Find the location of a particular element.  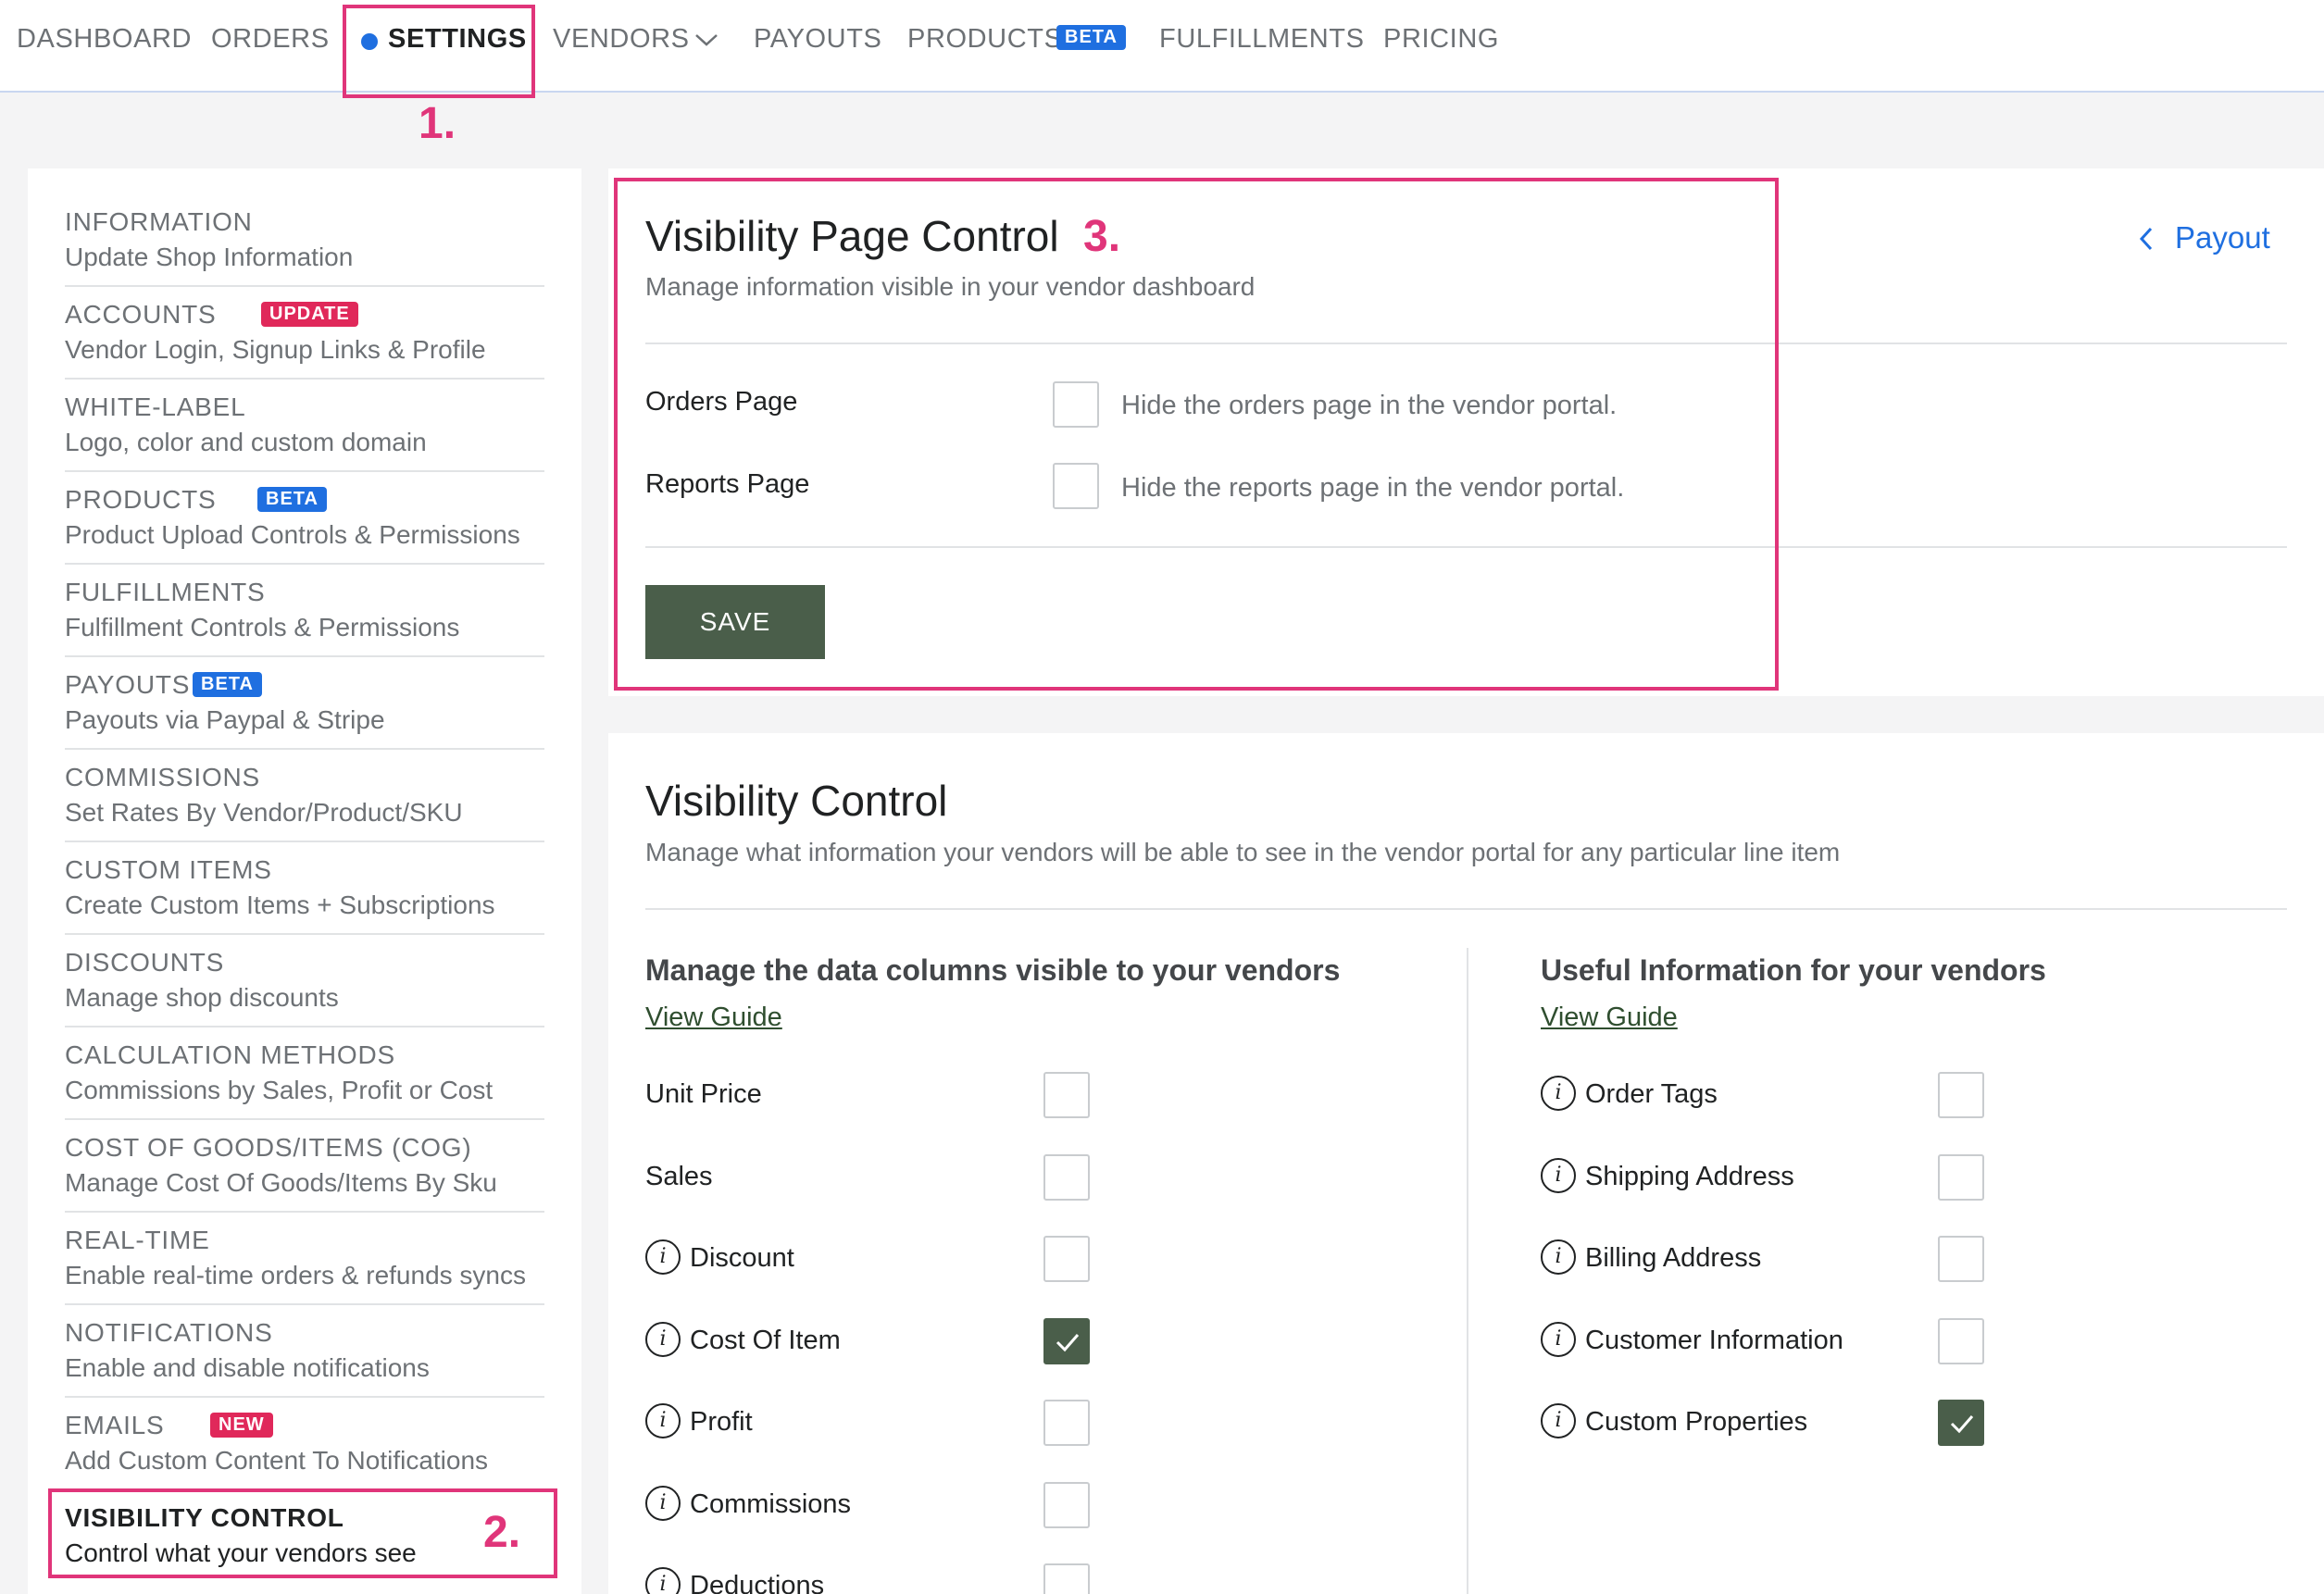

sidebar-item-title: FULFILLMENTS is located at coordinates (165, 592).